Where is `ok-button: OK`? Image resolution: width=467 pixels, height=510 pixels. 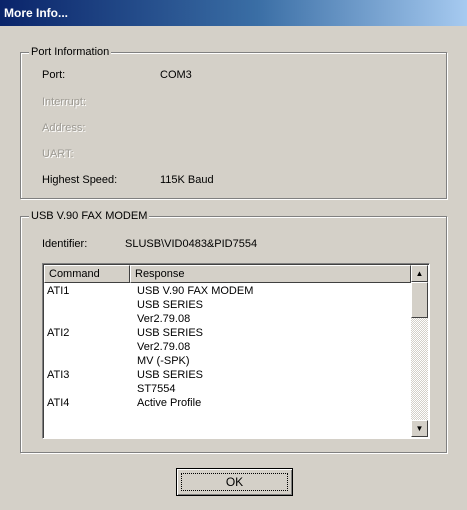
ok-button: OK is located at coordinates (234, 482).